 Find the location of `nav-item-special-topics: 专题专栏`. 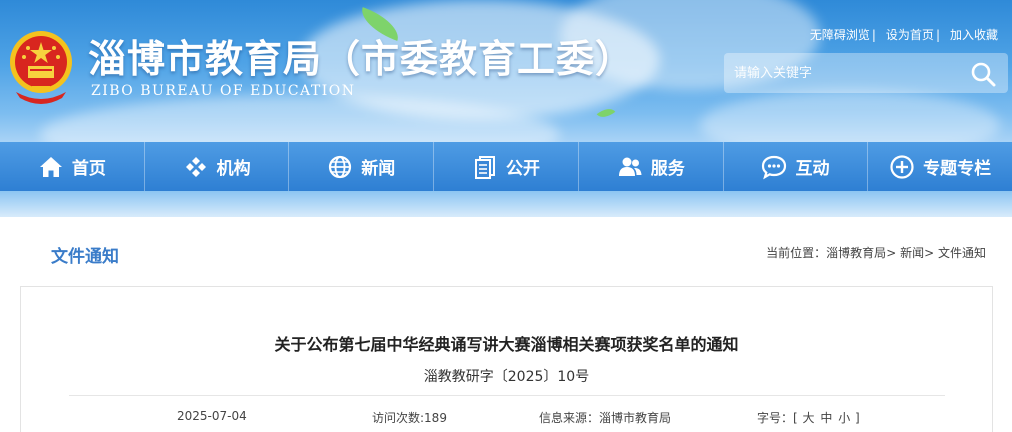

nav-item-special-topics: 专题专栏 is located at coordinates (940, 166).